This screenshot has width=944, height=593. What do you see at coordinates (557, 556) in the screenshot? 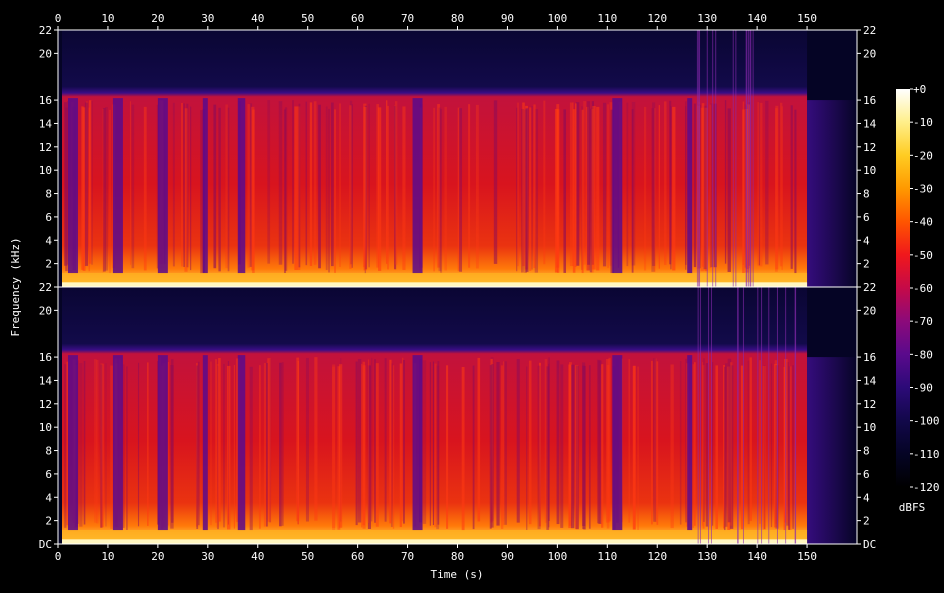
I see `x-tick-label-bottom: 100` at bounding box center [557, 556].